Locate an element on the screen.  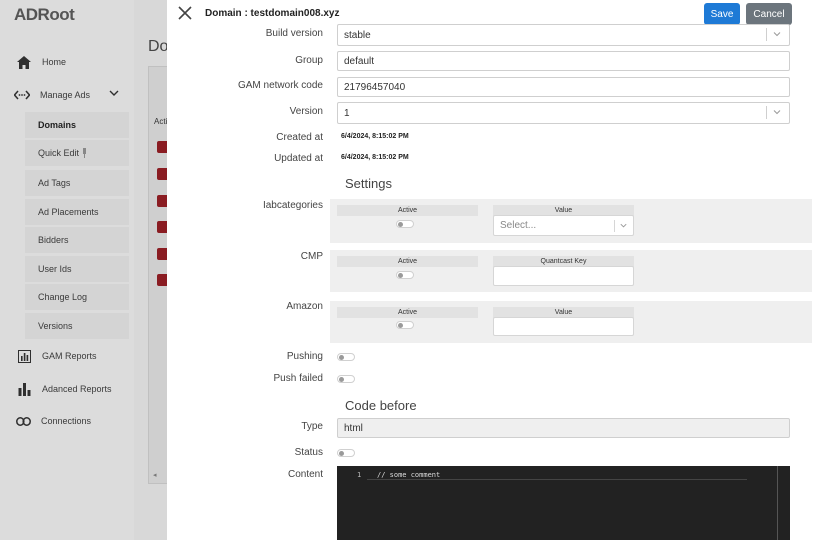
cmp-active-toggle is located at coordinates (405, 275).